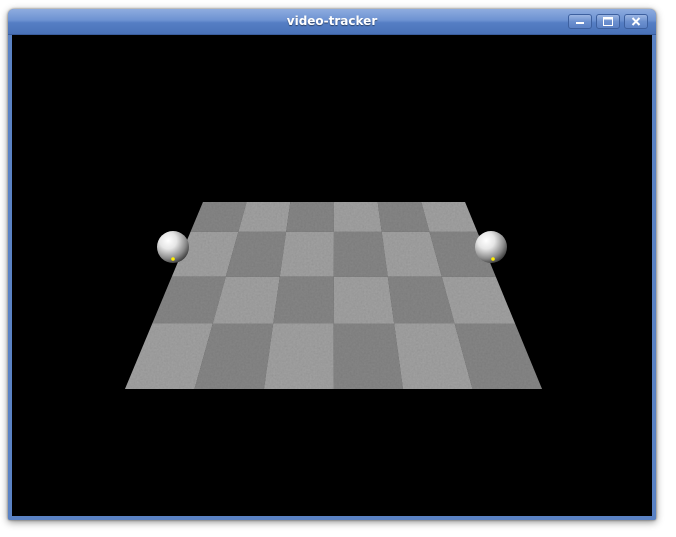  Describe the element at coordinates (491, 247) in the screenshot. I see `sphere-right` at that location.